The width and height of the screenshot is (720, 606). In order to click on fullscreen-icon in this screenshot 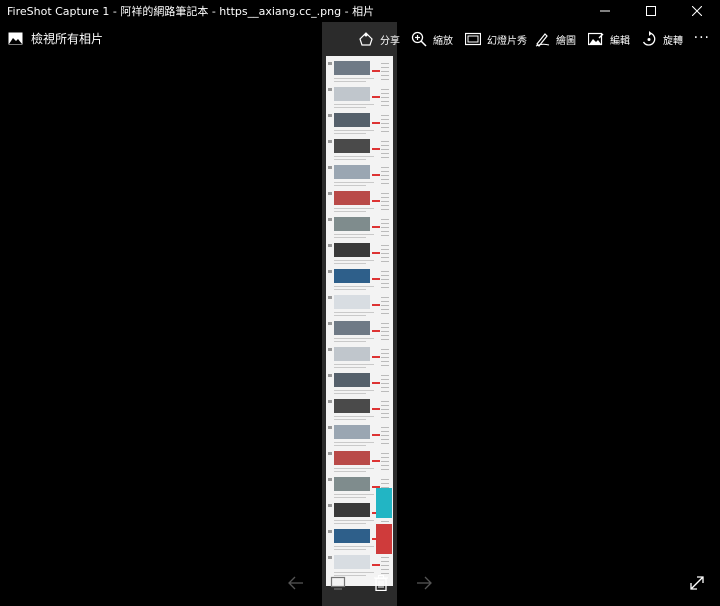, I will do `click(697, 583)`.